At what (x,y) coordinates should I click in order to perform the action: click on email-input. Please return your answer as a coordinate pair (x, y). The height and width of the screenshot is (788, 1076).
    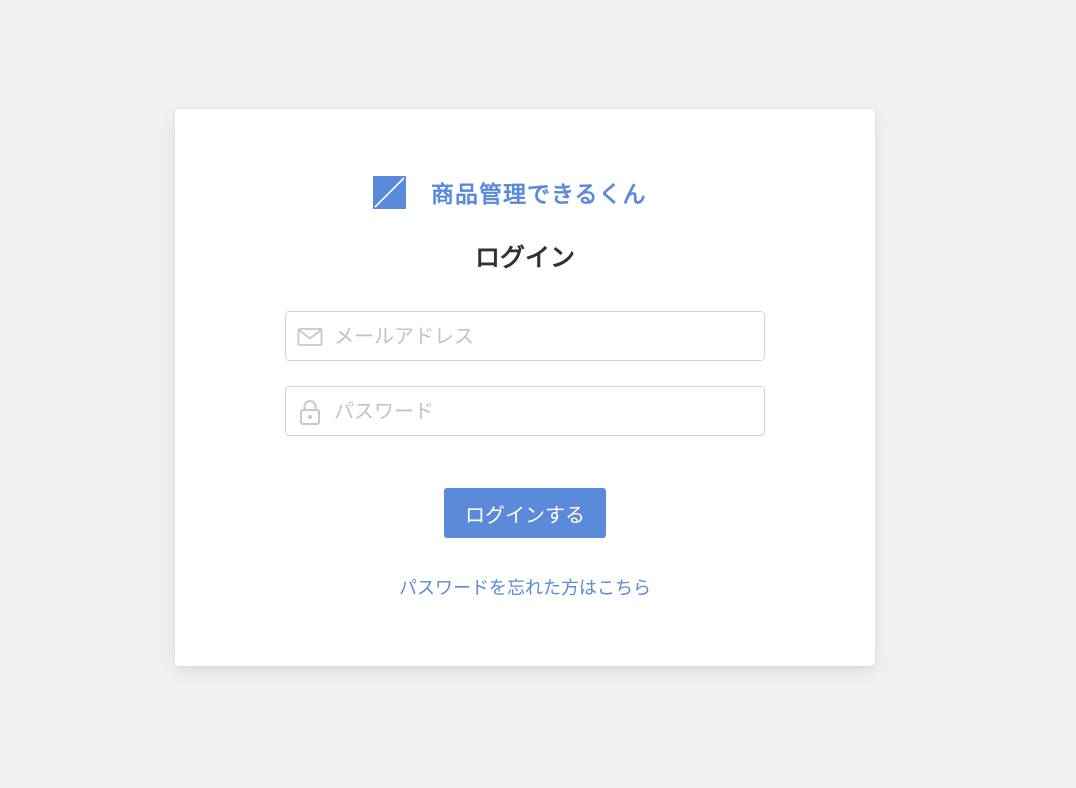
    Looking at the image, I should click on (544, 336).